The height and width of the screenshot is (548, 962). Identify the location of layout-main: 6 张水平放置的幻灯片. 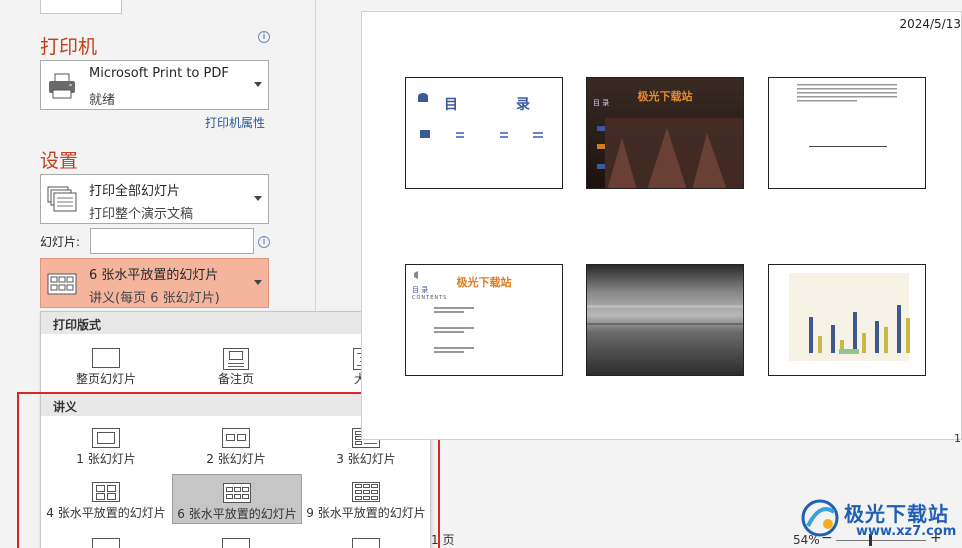
(154, 275).